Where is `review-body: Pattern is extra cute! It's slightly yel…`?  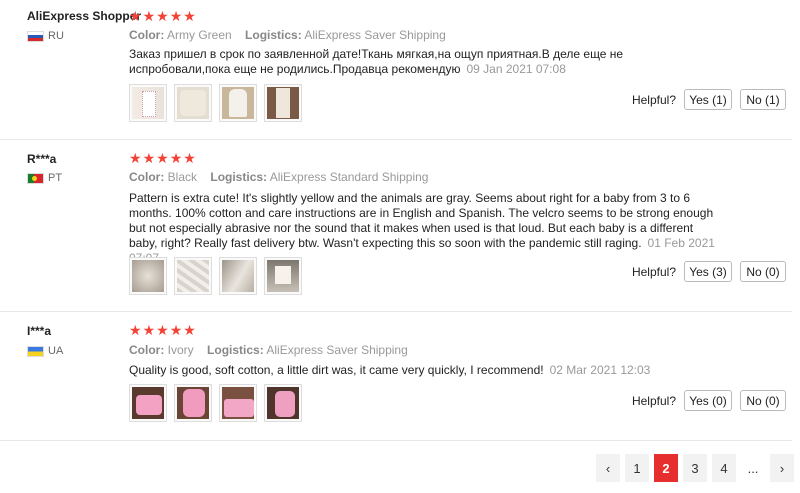
review-body: Pattern is extra cute! It's slightly yel… is located at coordinates (421, 220).